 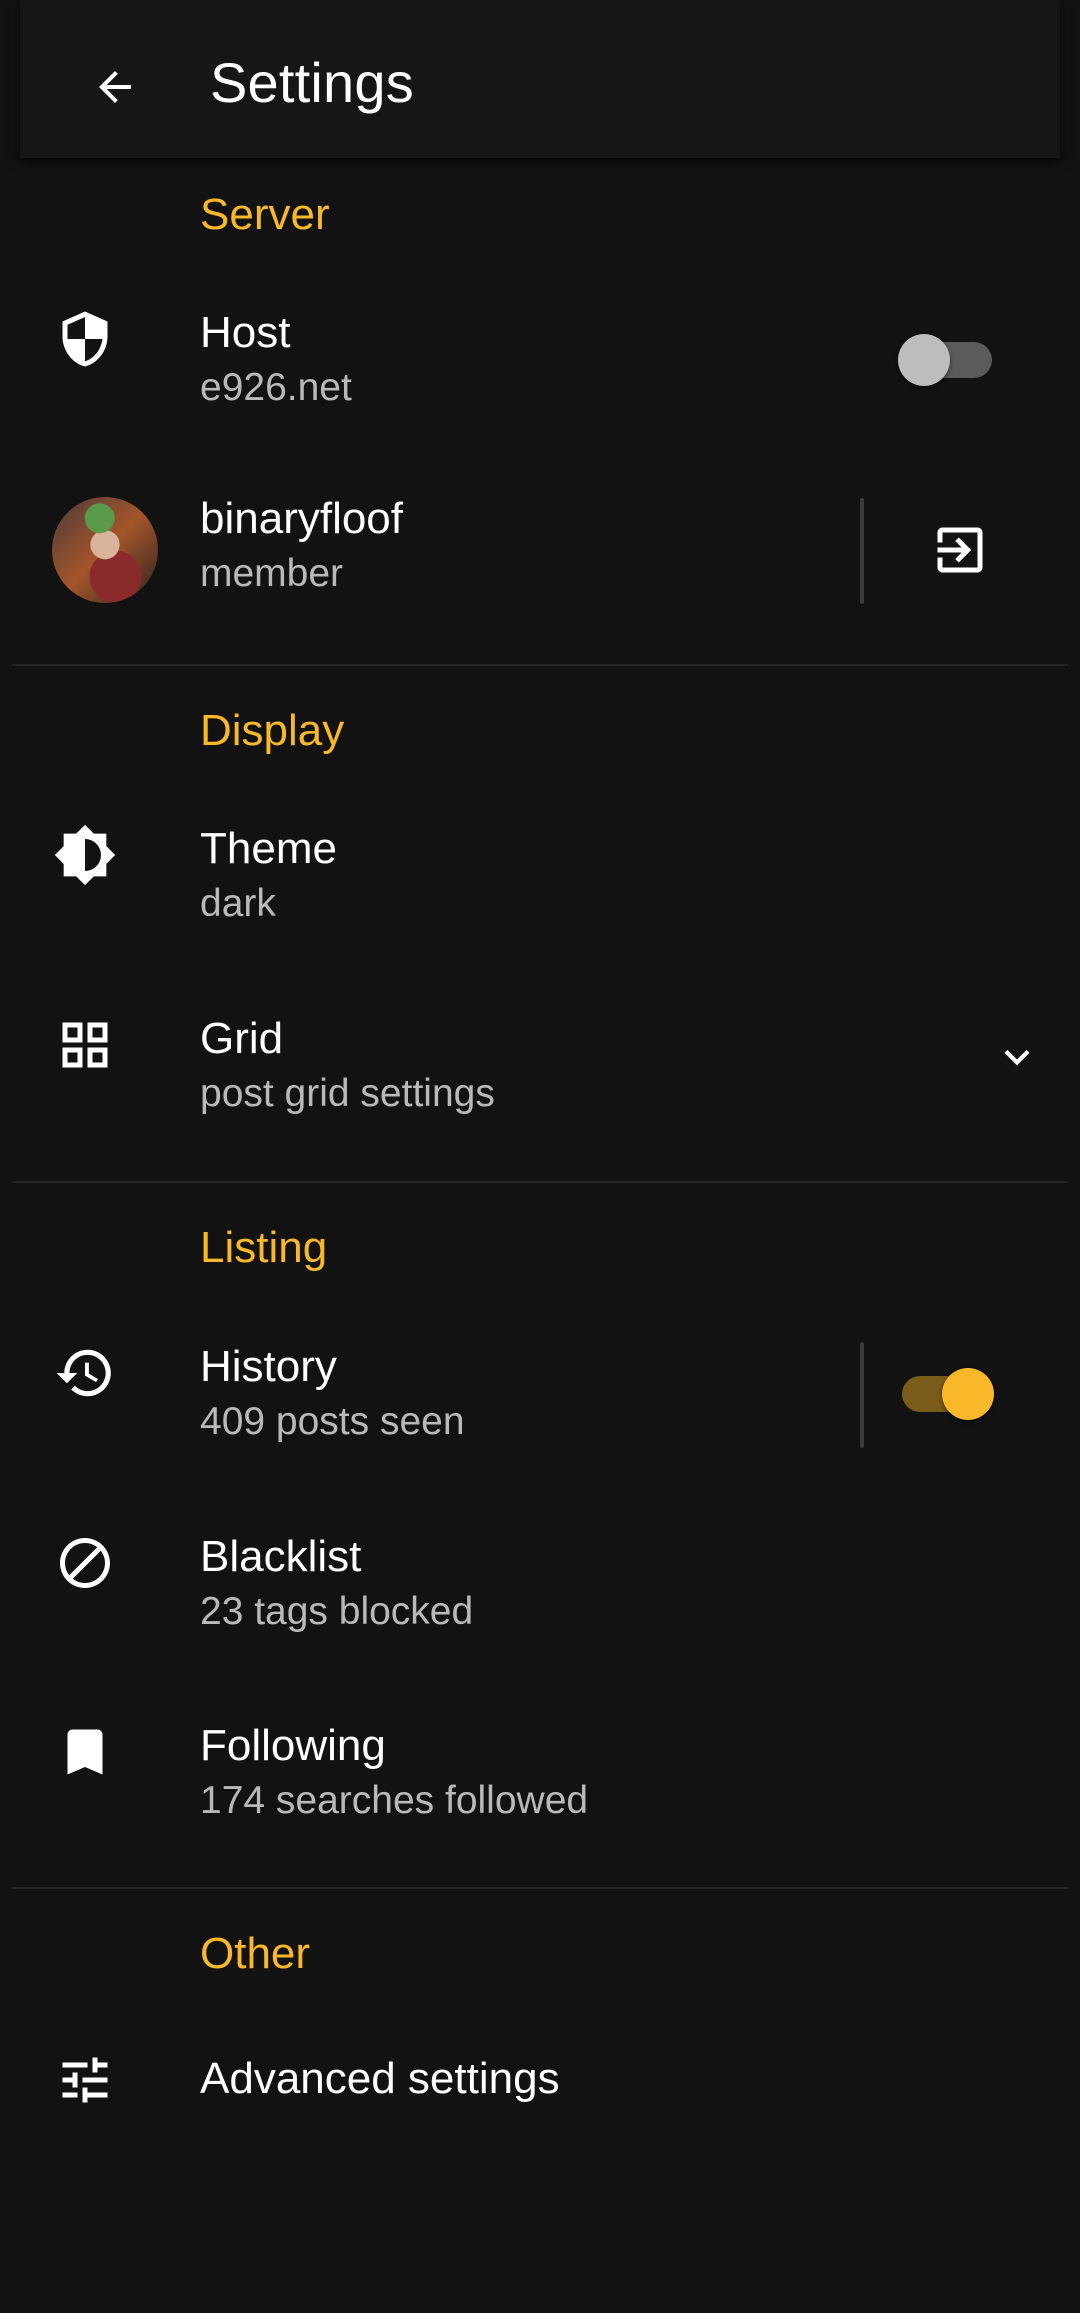 What do you see at coordinates (265, 214) in the screenshot?
I see `section-header-server: Server` at bounding box center [265, 214].